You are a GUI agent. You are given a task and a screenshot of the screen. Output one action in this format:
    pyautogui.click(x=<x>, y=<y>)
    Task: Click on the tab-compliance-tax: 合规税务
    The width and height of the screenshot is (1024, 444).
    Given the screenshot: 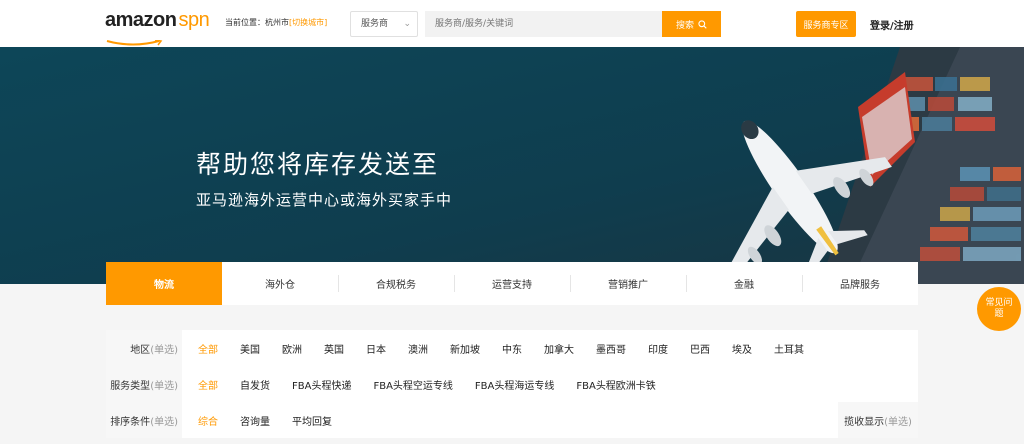 What is the action you would take?
    pyautogui.click(x=396, y=283)
    